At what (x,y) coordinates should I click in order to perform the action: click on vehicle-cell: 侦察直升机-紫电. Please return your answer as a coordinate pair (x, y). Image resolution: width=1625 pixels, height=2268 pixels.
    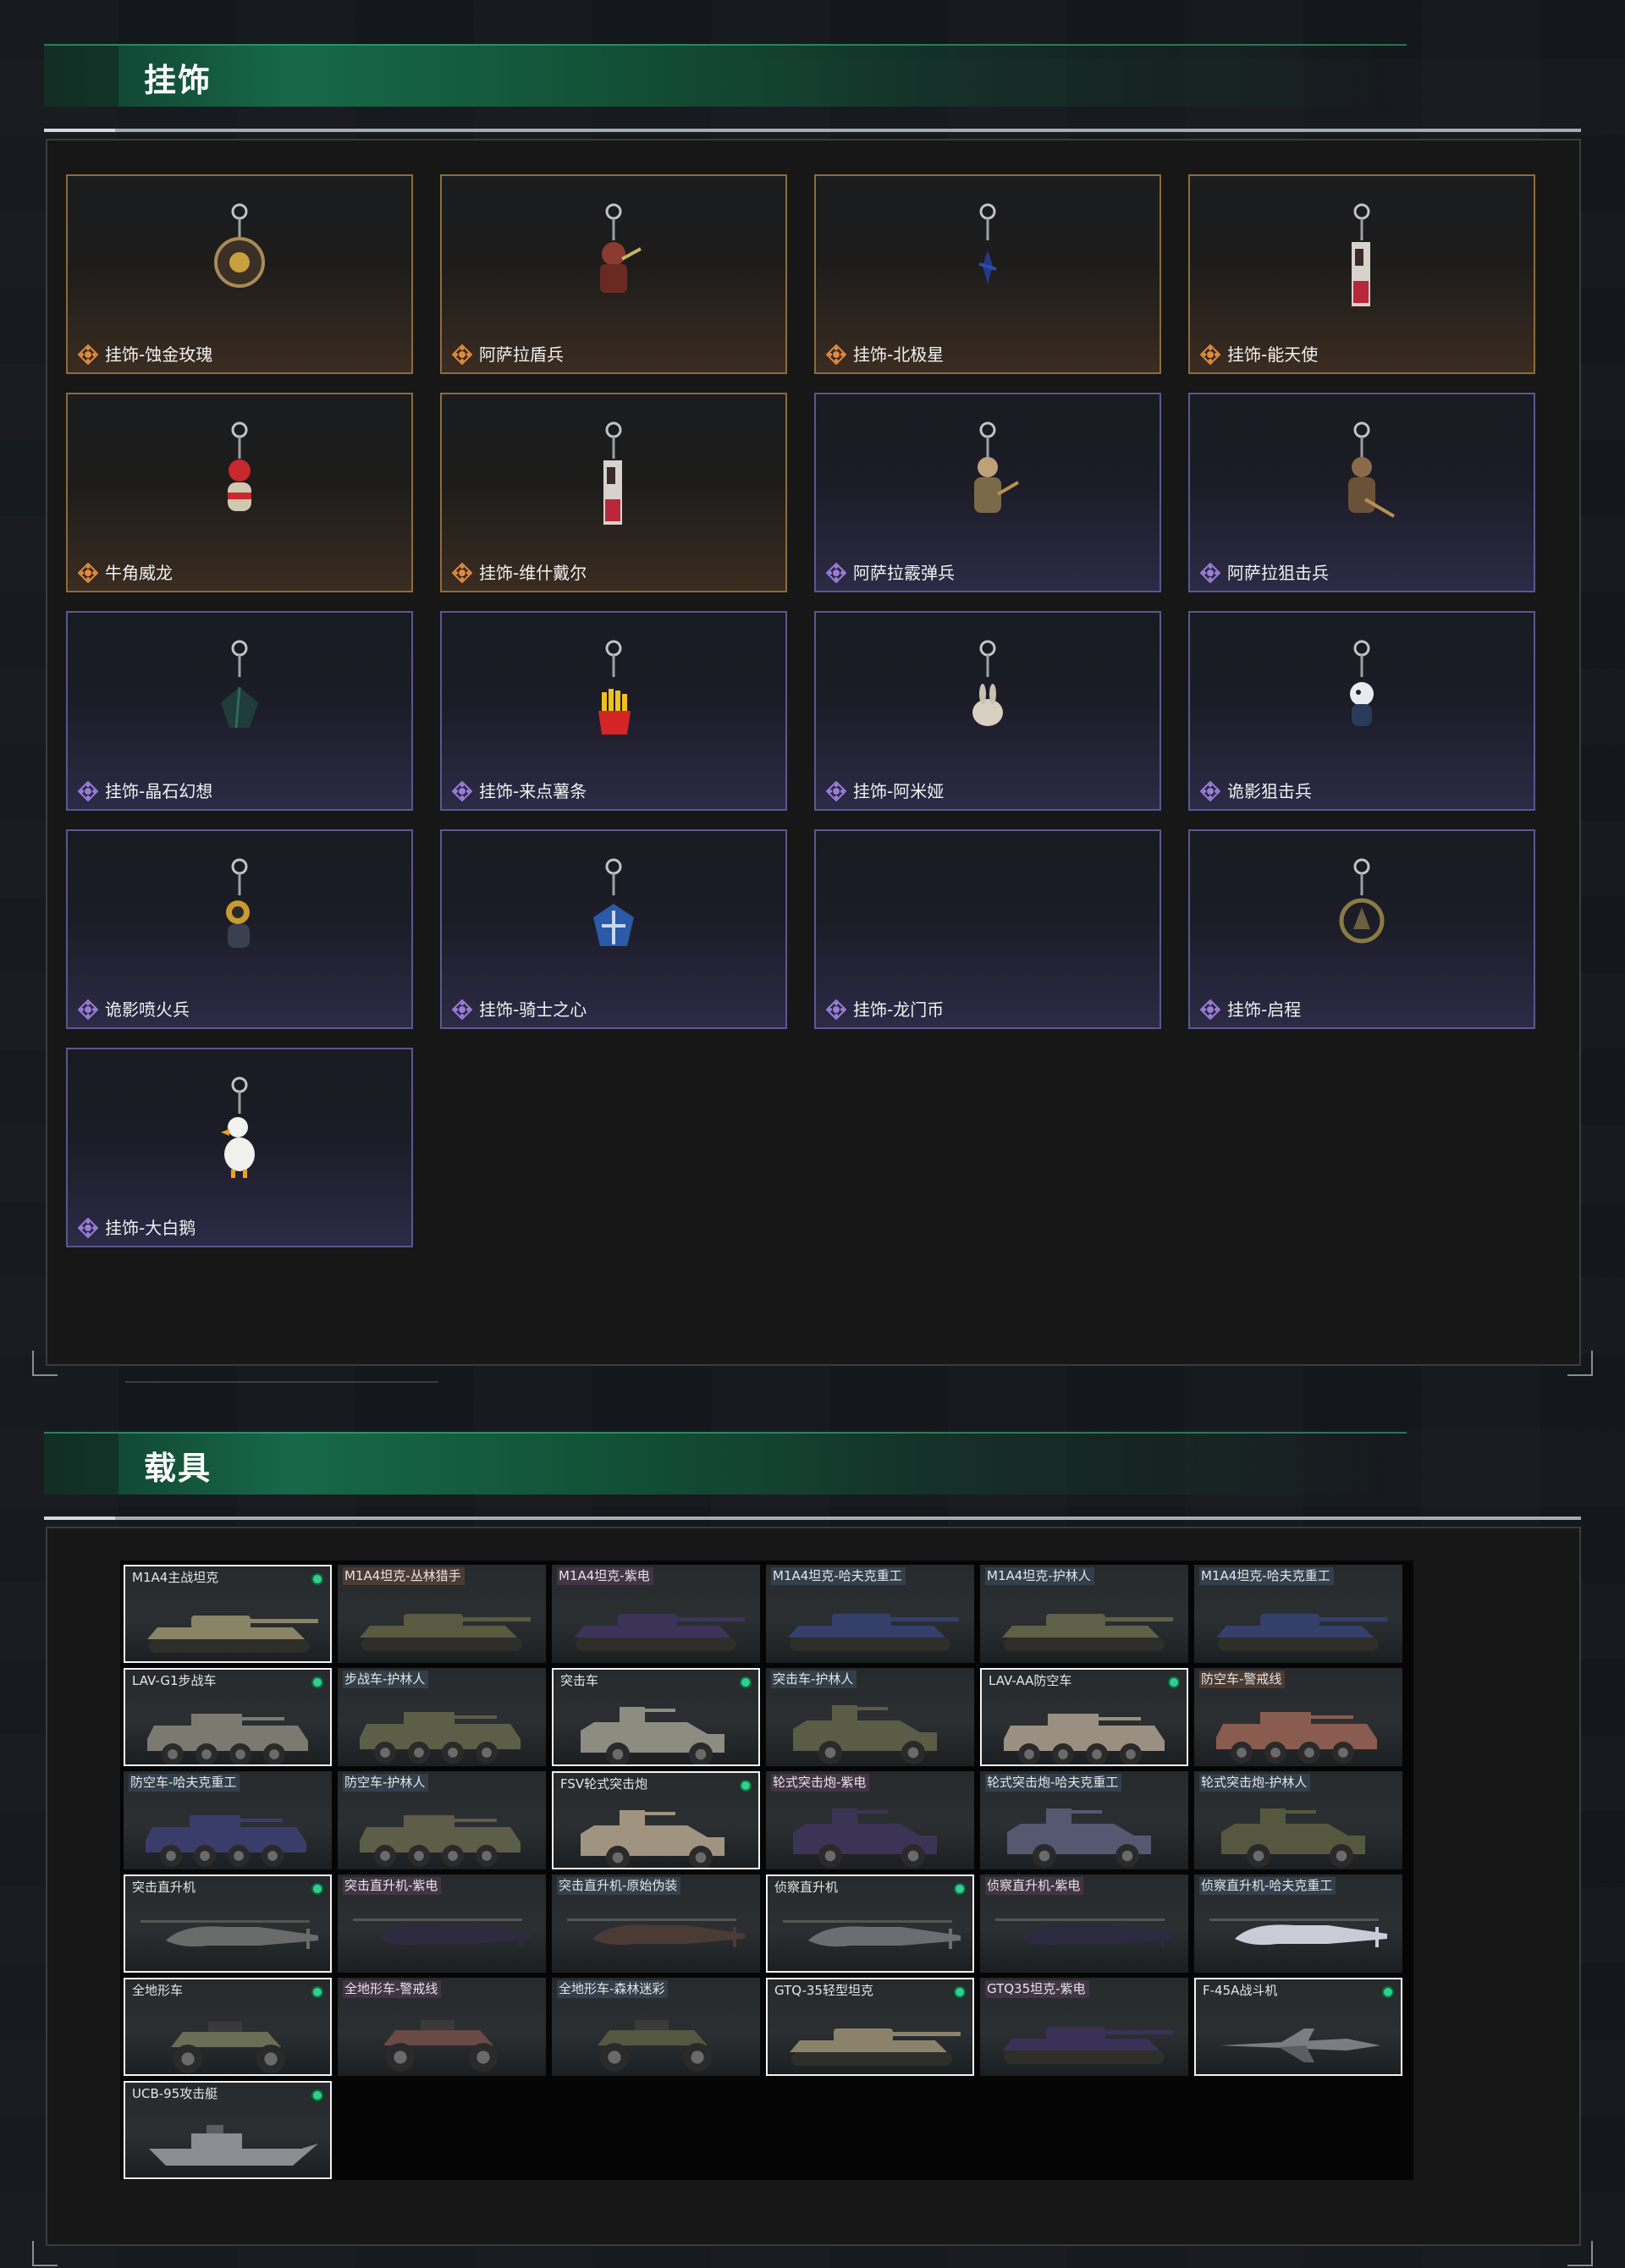
    Looking at the image, I should click on (1084, 1923).